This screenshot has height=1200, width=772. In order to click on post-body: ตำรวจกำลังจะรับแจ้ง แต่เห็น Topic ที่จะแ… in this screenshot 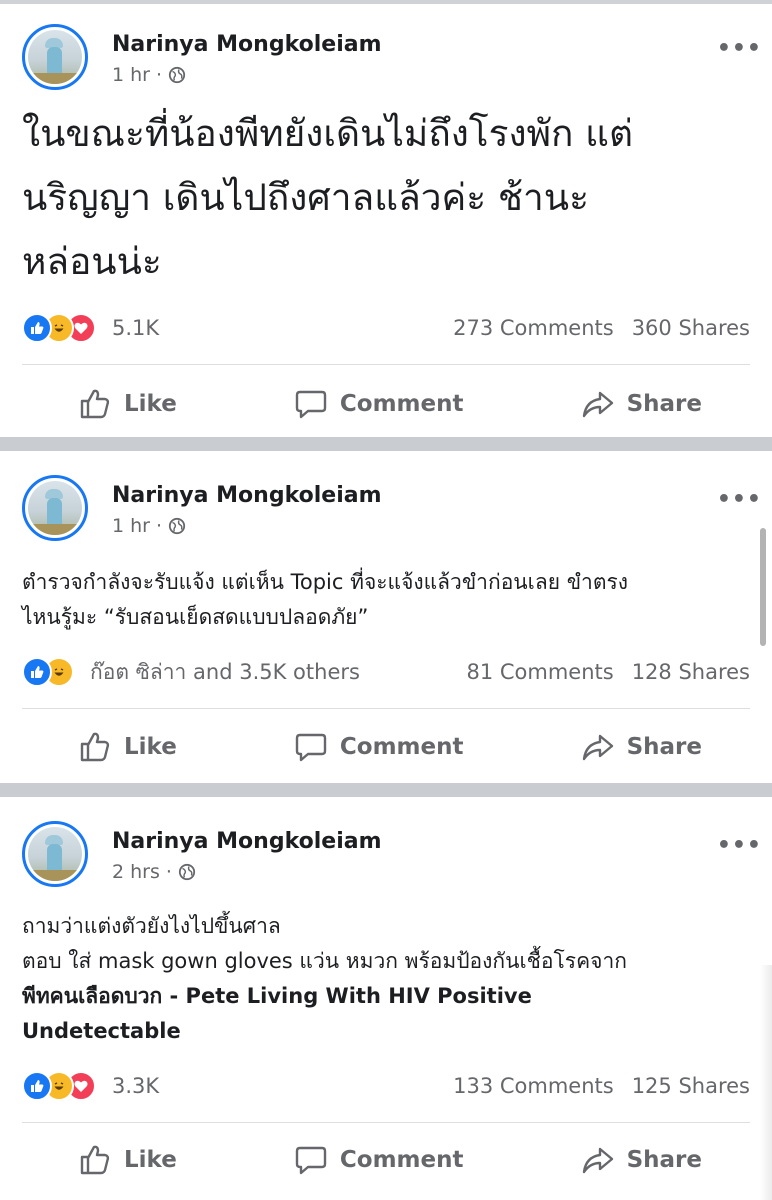, I will do `click(389, 600)`.